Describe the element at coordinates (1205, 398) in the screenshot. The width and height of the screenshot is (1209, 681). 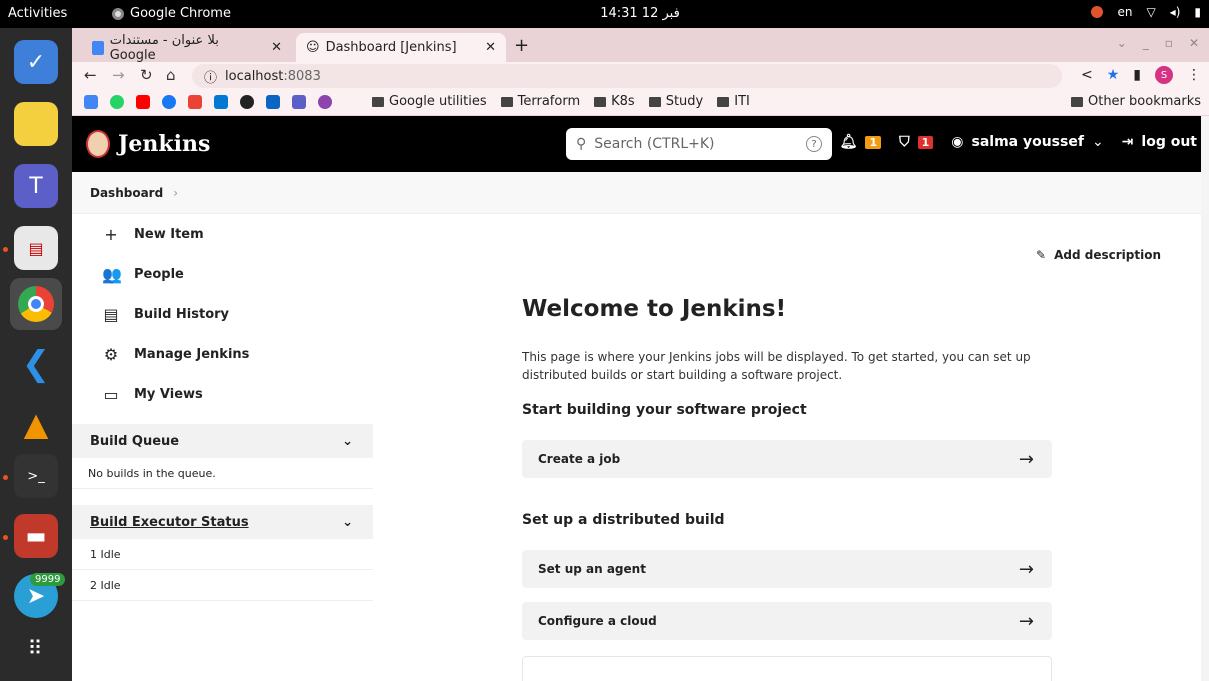
I see `page-scrollbar` at that location.